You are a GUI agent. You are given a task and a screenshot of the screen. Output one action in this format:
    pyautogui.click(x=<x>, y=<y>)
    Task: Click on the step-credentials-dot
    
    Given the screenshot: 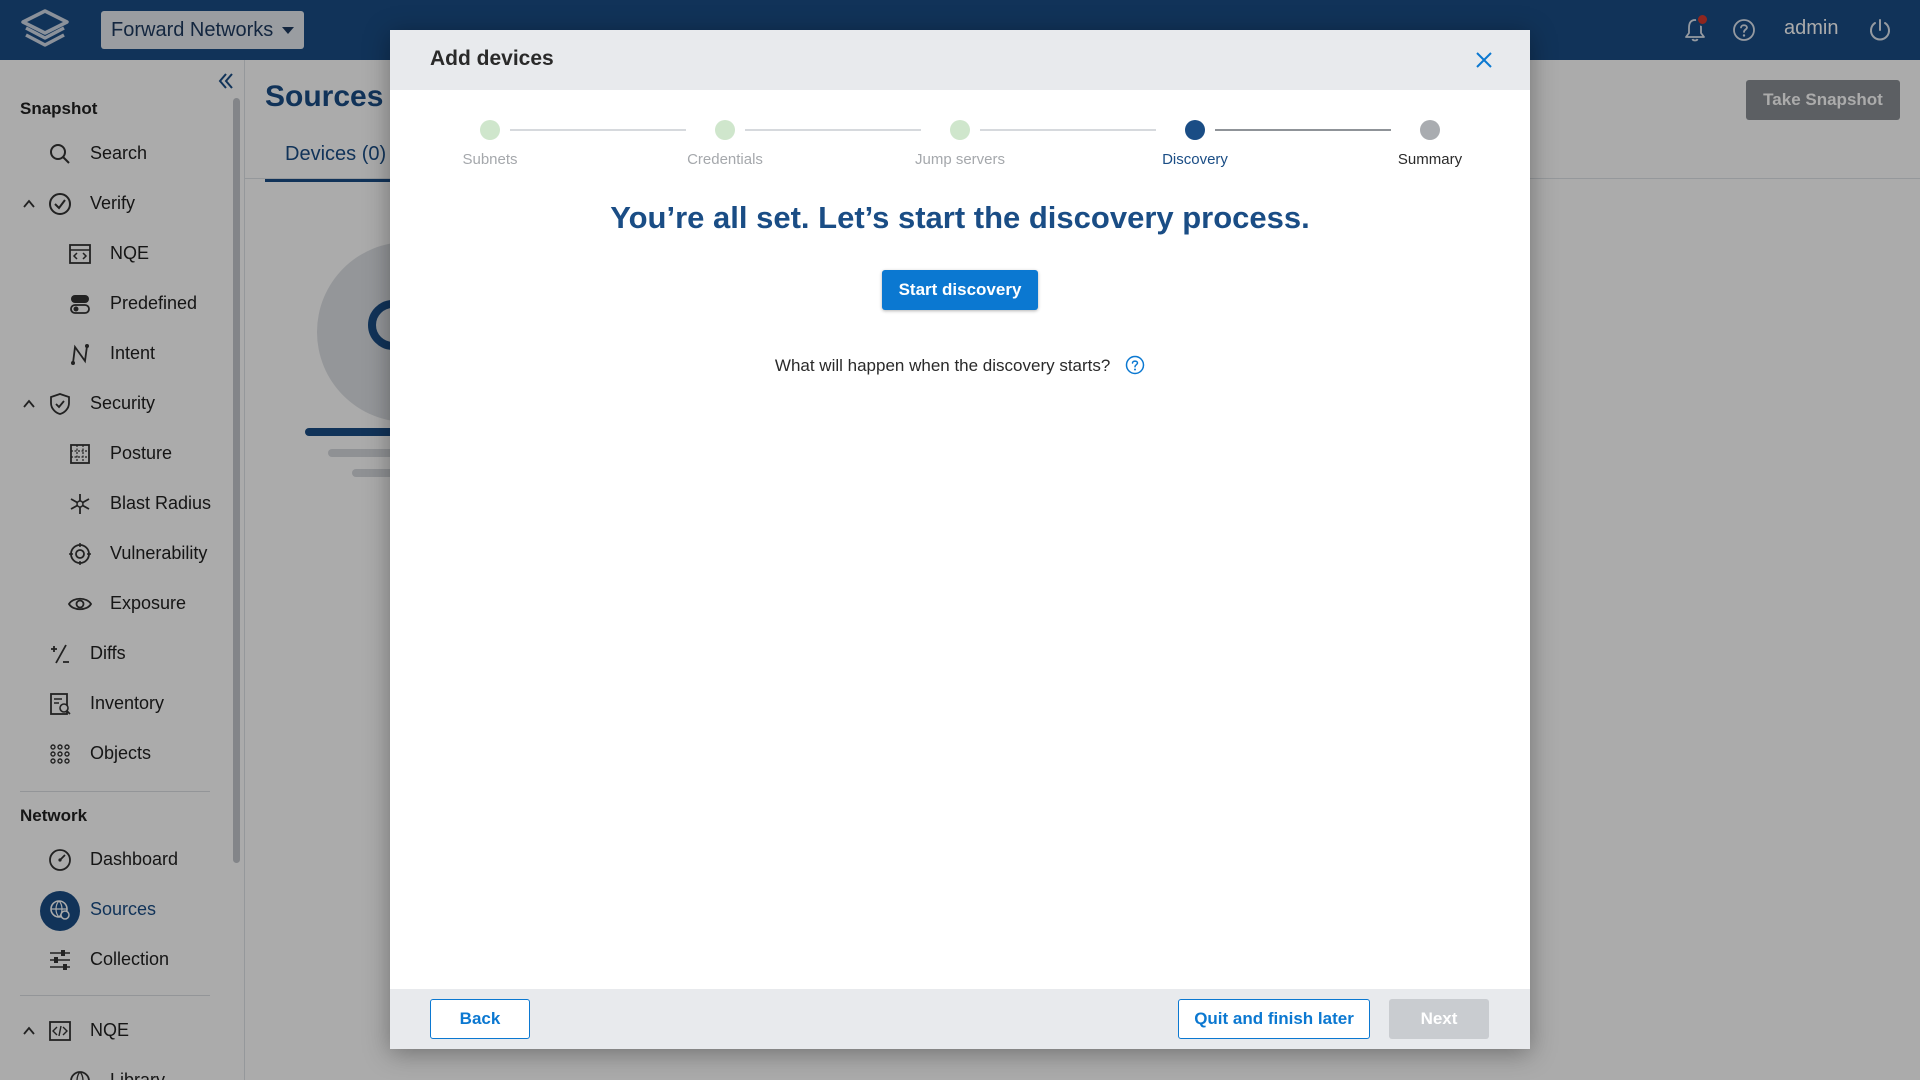 What is the action you would take?
    pyautogui.click(x=725, y=130)
    